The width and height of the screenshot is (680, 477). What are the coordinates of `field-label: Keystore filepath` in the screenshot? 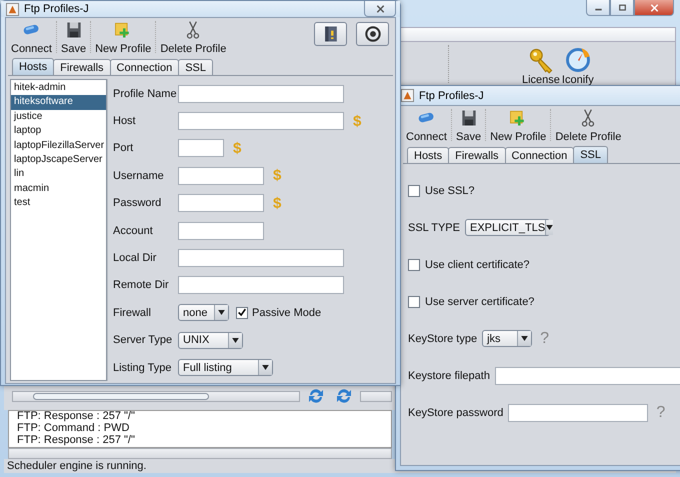 It's located at (449, 376).